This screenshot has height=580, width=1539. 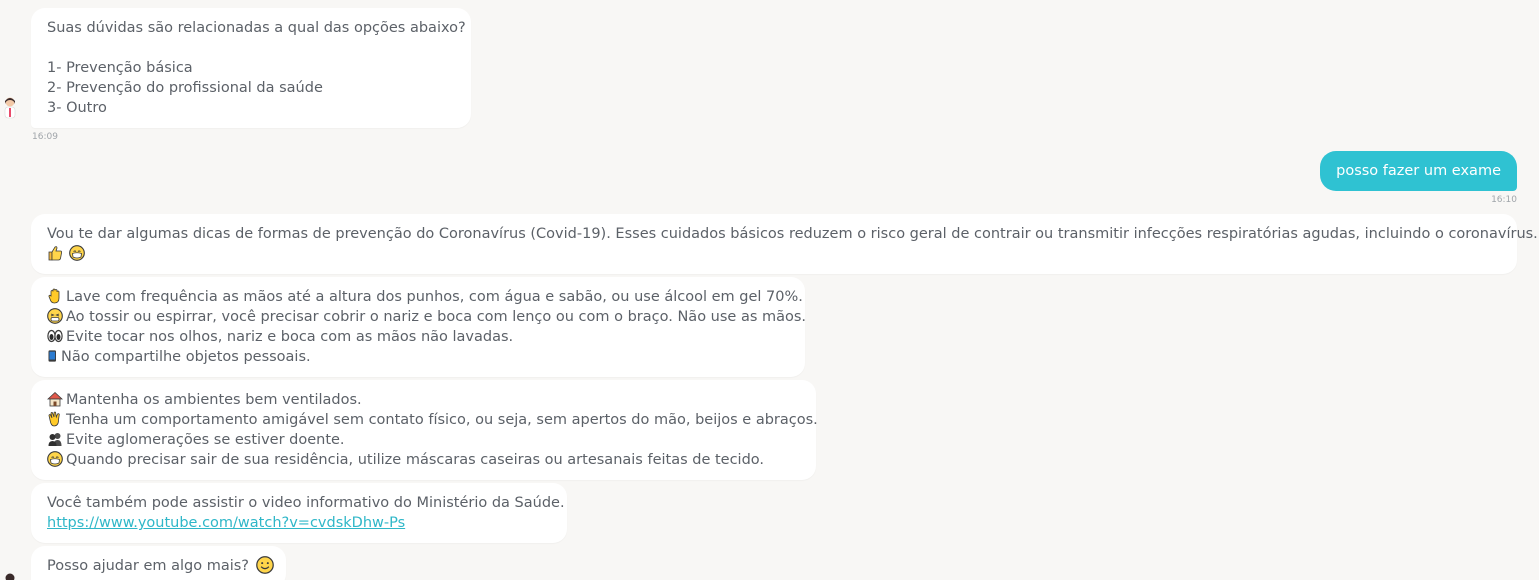 I want to click on help-line: Posso ajudar em algo mais?, so click(x=158, y=566).